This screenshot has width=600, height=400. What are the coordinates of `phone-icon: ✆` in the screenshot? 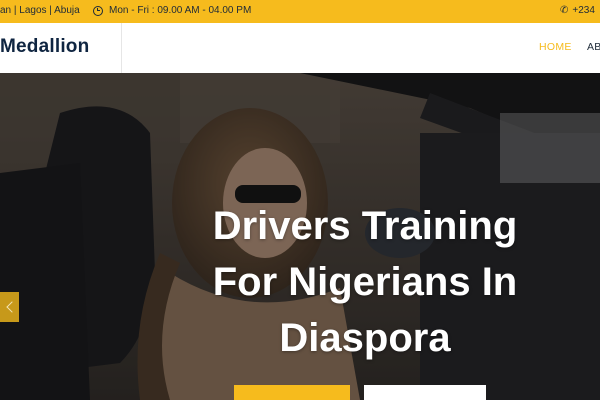 It's located at (564, 10).